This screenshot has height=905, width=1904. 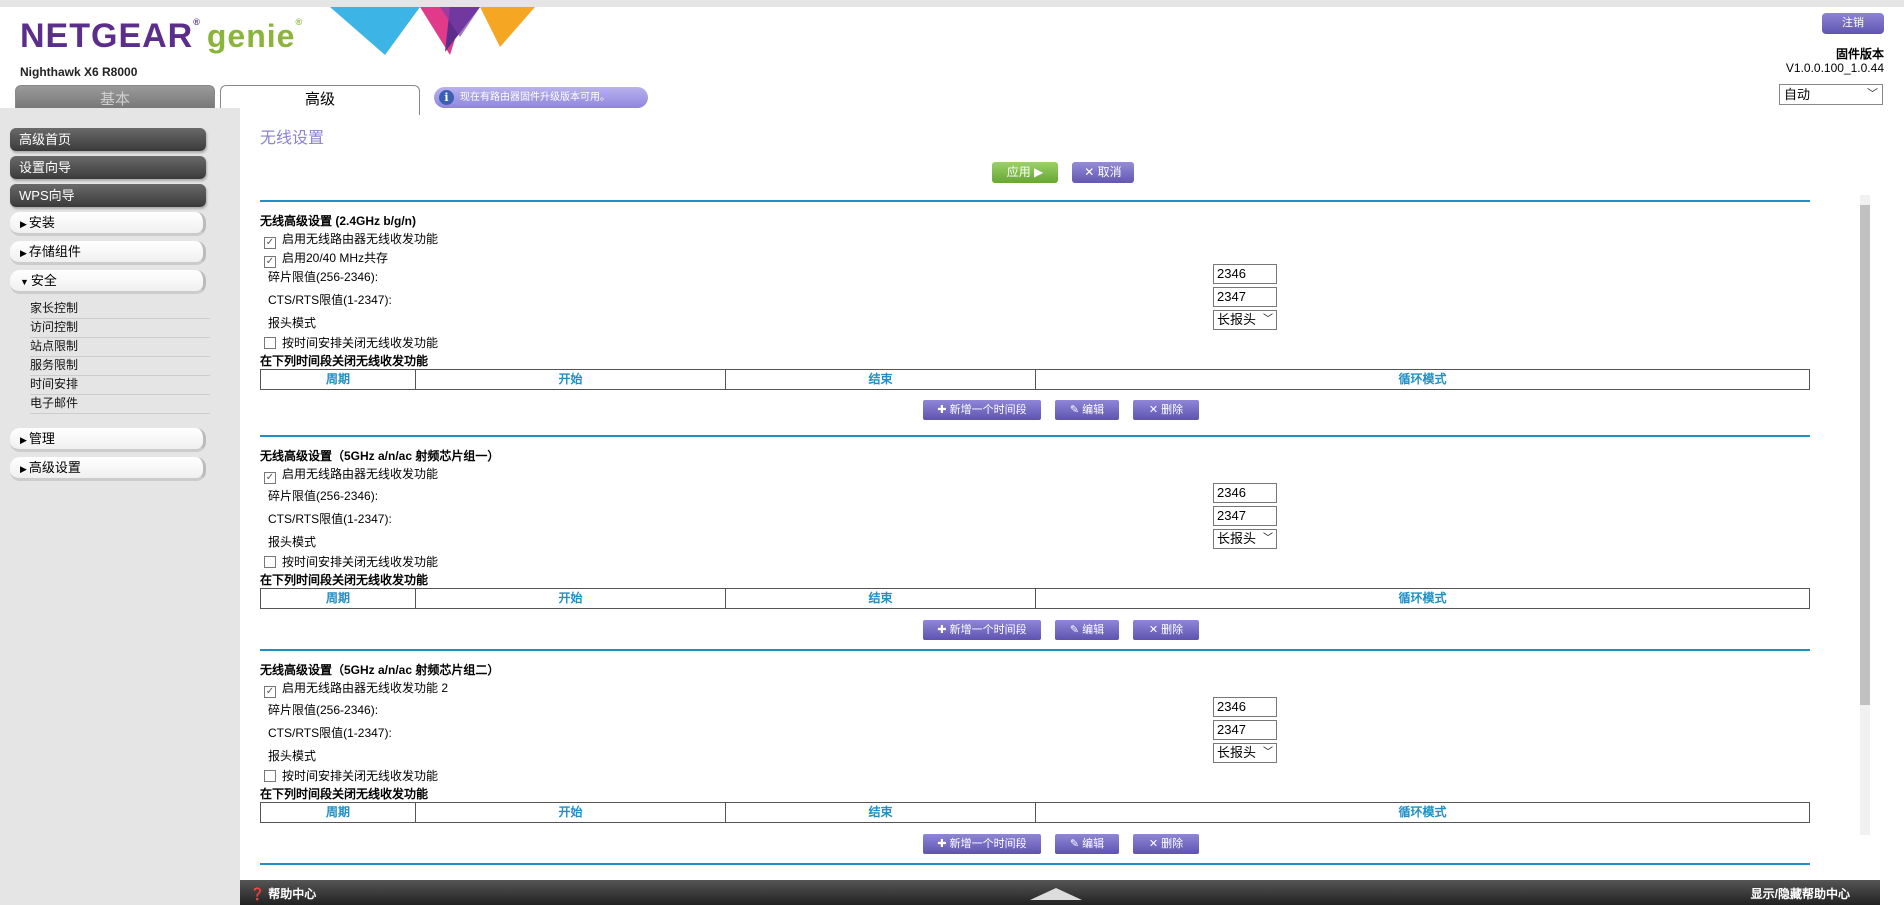 What do you see at coordinates (356, 688) in the screenshot?
I see `enable-radio-checkbox: ✓ 启用无线路由器无线收发功能 2` at bounding box center [356, 688].